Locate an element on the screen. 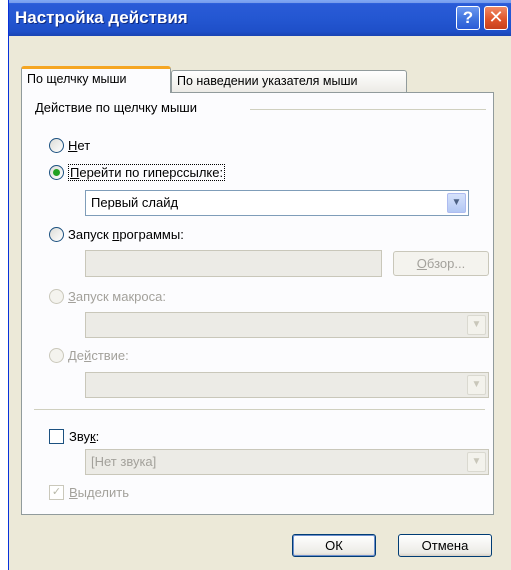 The height and width of the screenshot is (570, 511). highlight-option: ✓ Выделить is located at coordinates (89, 492).